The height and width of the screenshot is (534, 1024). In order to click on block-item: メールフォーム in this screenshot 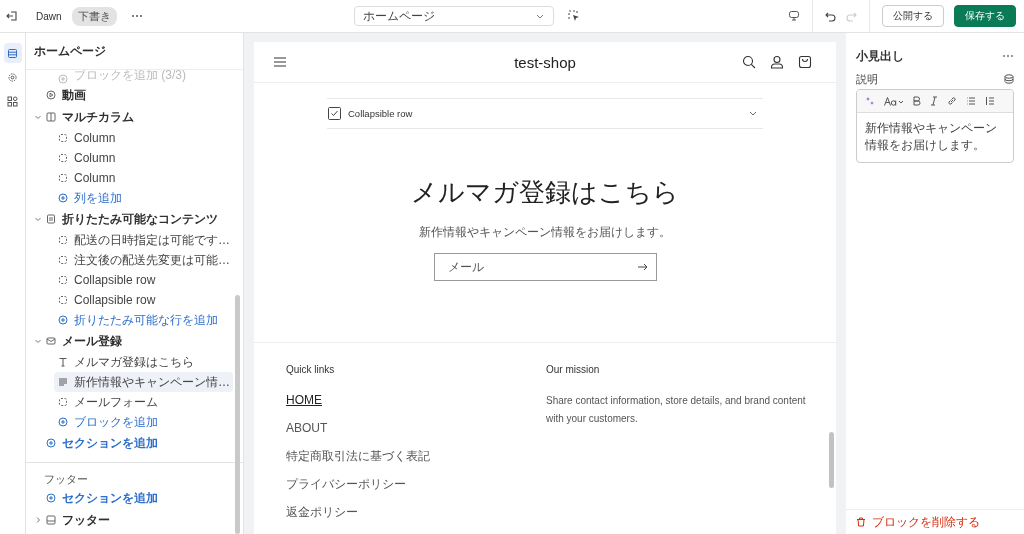, I will do `click(129, 402)`.